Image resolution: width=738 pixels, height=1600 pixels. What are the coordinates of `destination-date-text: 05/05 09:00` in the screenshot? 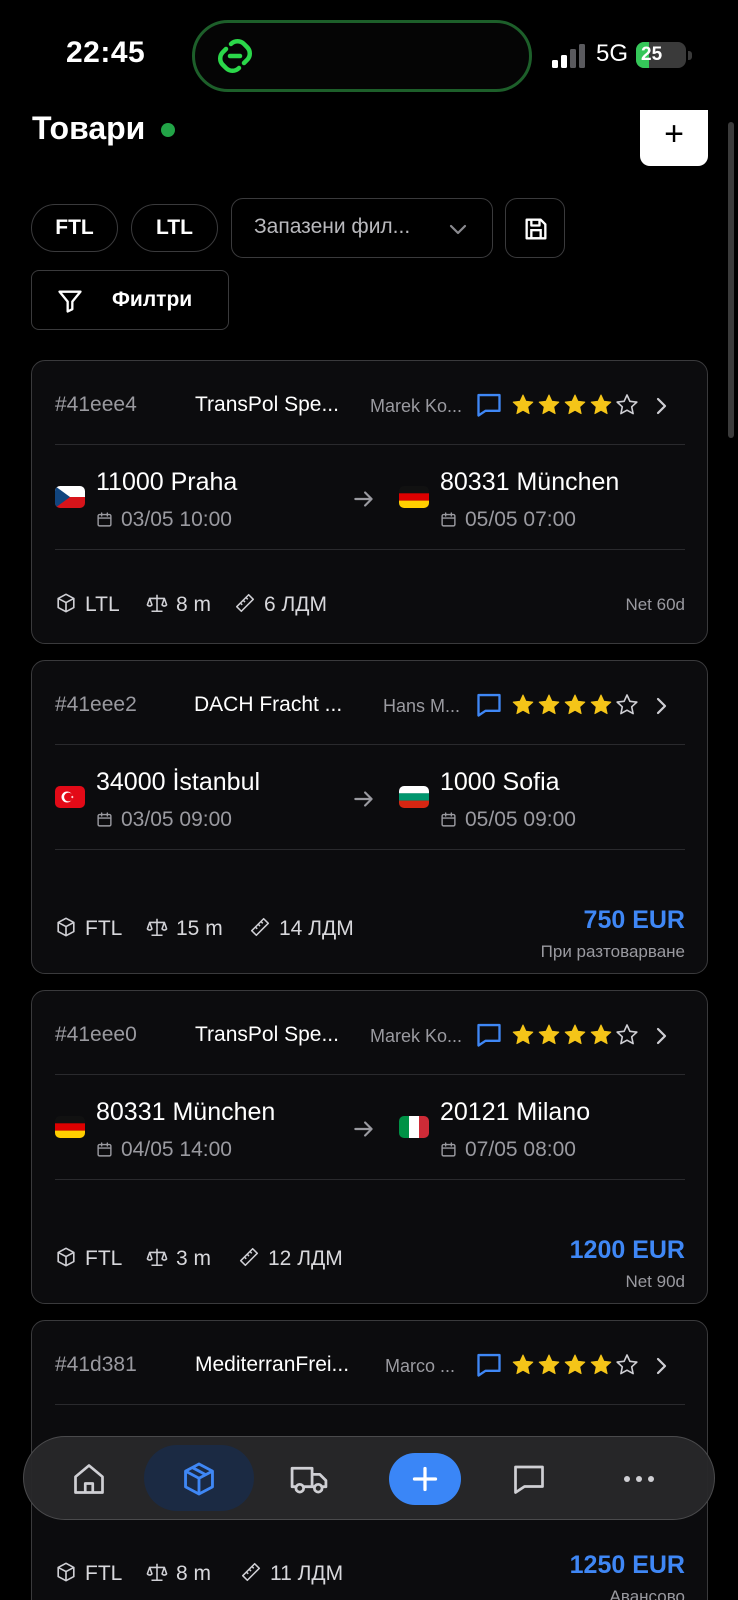 It's located at (520, 819).